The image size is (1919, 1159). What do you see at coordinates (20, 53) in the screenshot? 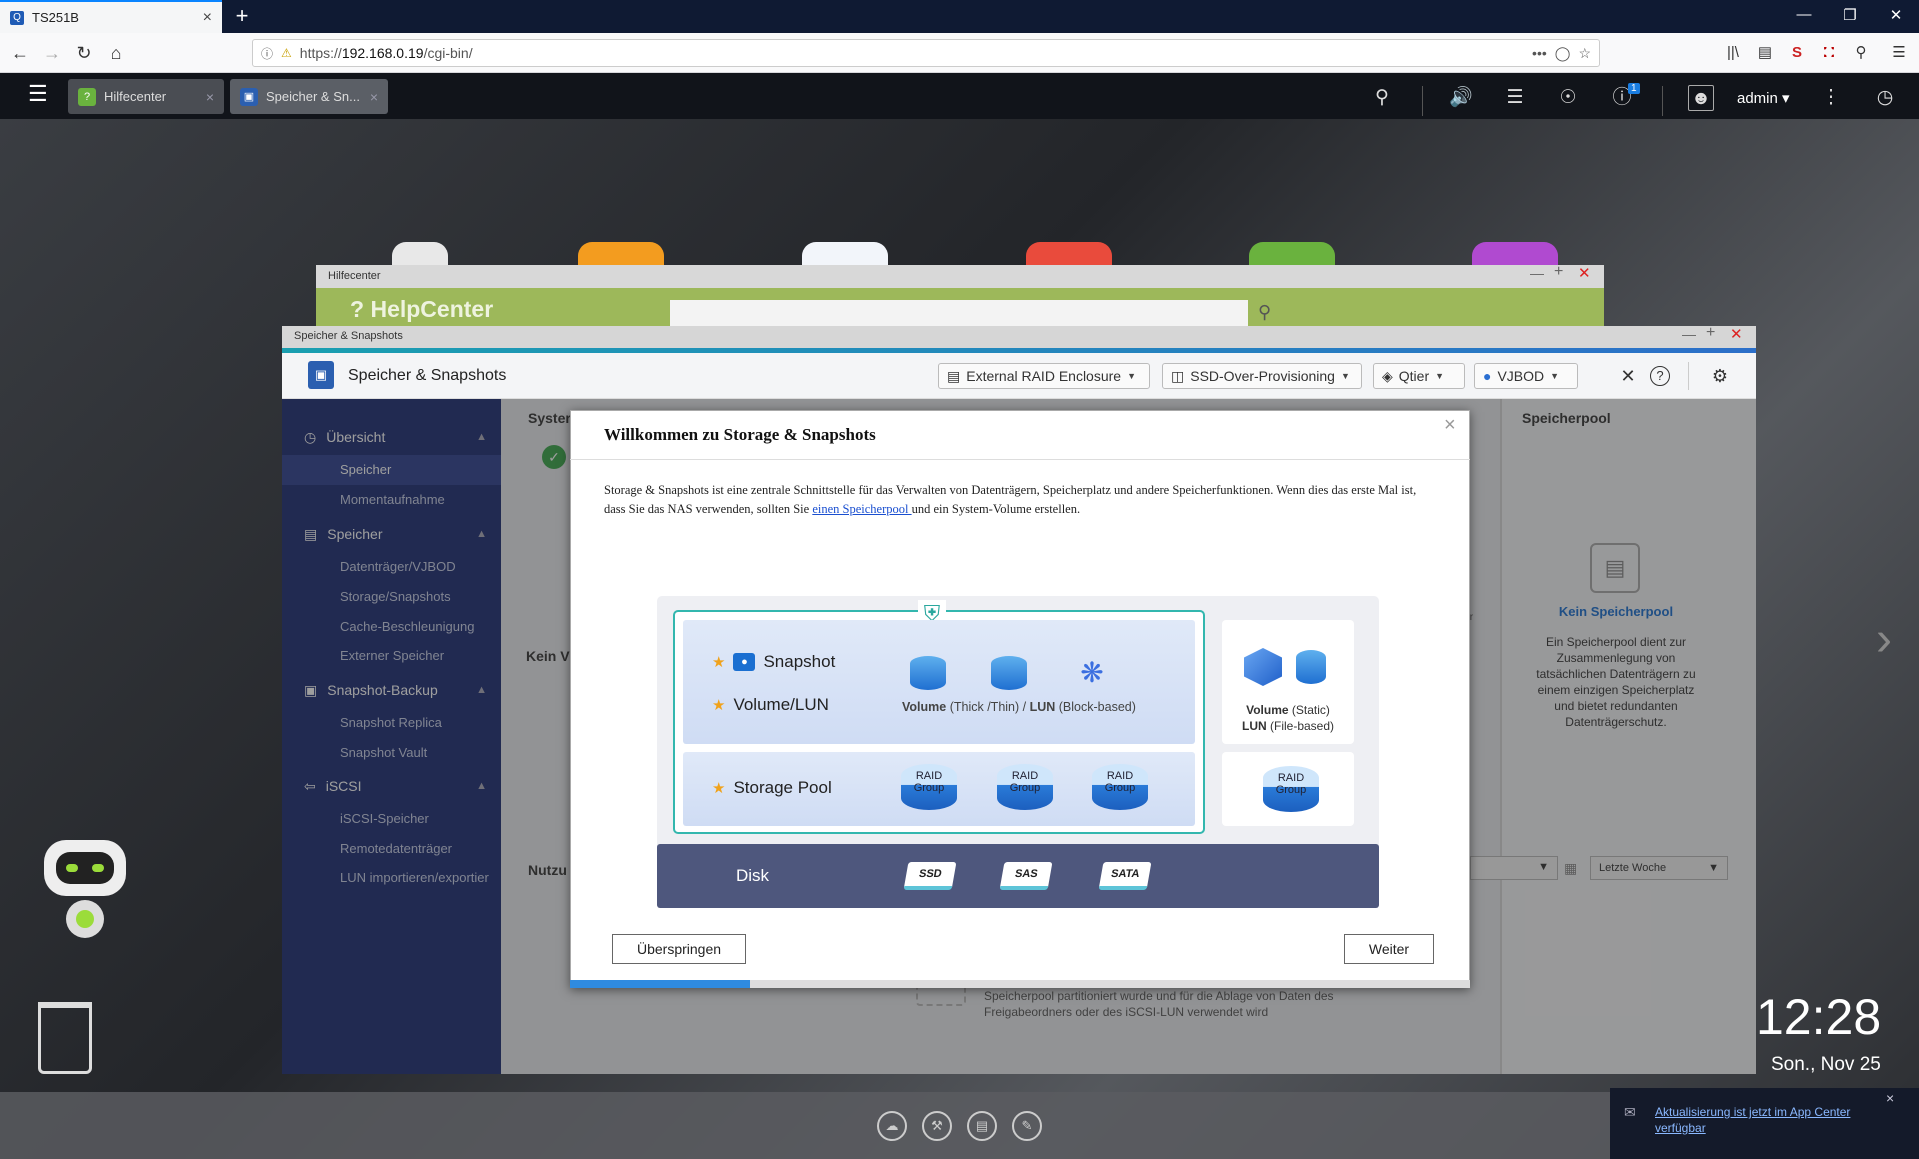
I see `back-icon: ←` at bounding box center [20, 53].